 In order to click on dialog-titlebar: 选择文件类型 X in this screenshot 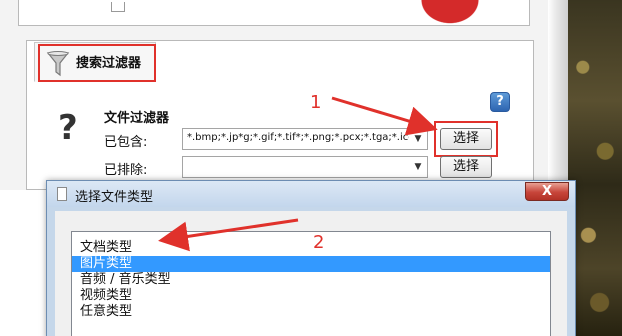, I will do `click(311, 194)`.